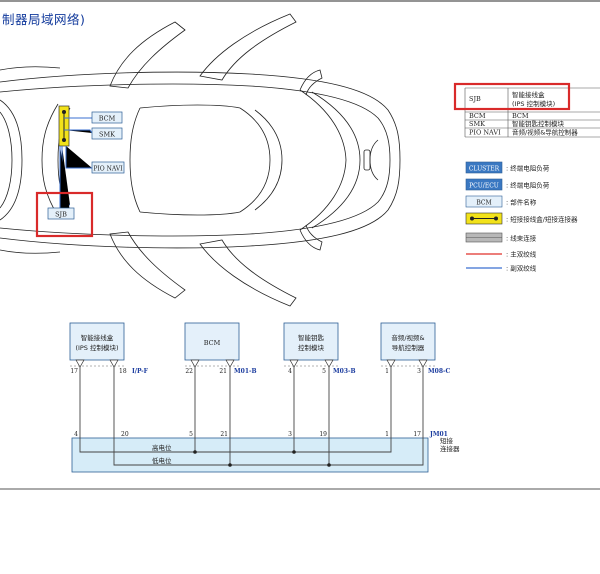 This screenshot has height=574, width=600. I want to click on module-pio-pin-l: 1, so click(387, 371).